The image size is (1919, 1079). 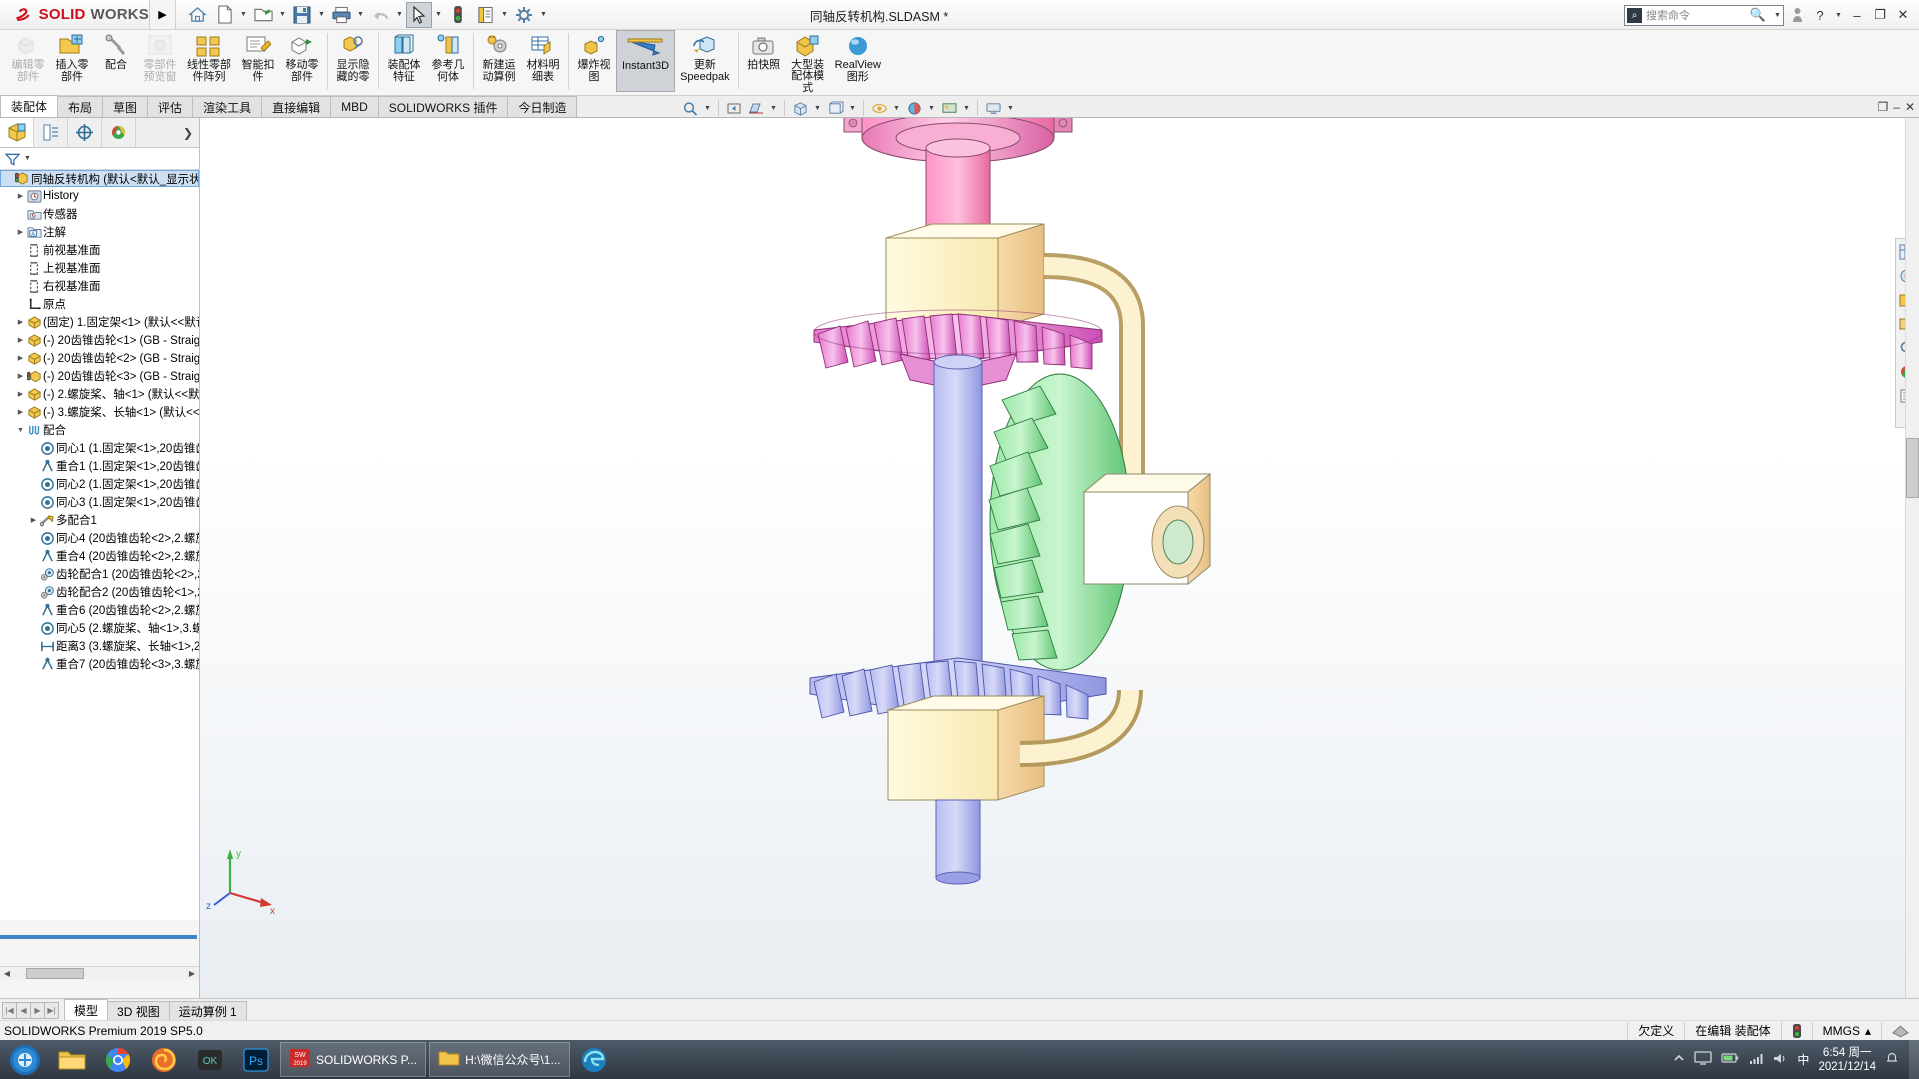 What do you see at coordinates (17, 132) in the screenshot?
I see `feature-manager-tab` at bounding box center [17, 132].